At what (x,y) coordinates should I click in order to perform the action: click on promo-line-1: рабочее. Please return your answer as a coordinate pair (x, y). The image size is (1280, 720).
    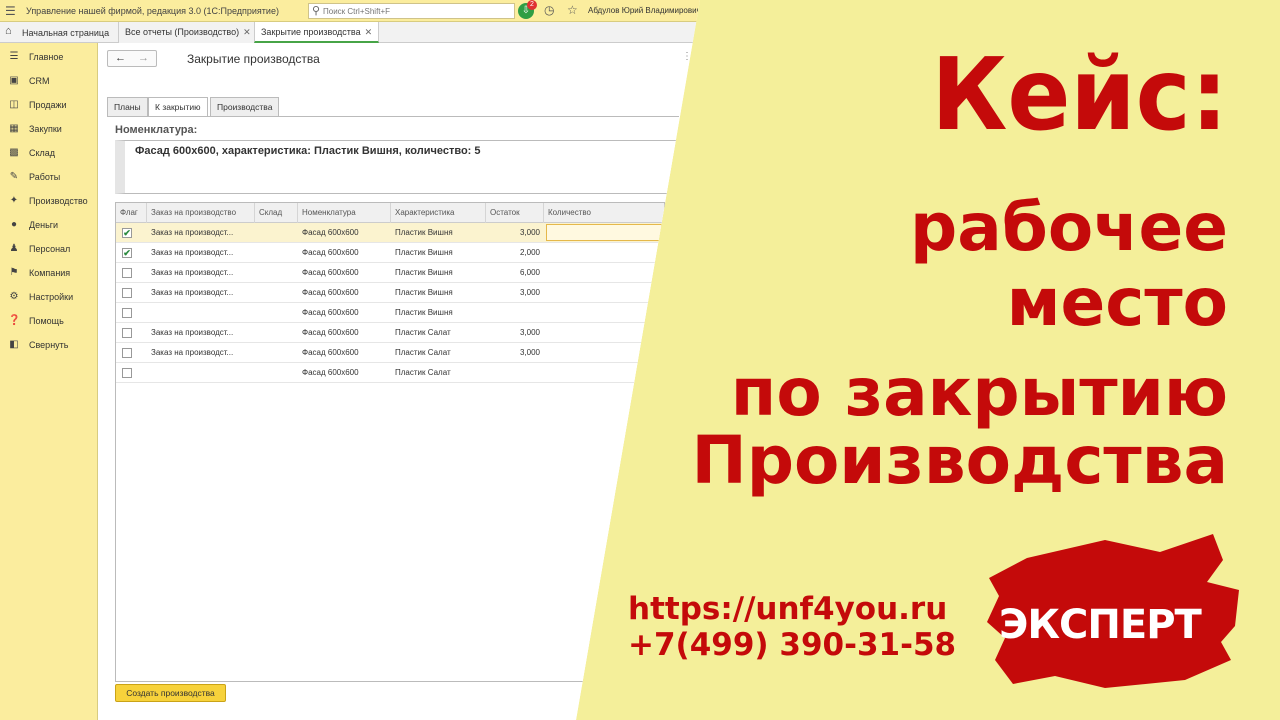
    Looking at the image, I should click on (1068, 227).